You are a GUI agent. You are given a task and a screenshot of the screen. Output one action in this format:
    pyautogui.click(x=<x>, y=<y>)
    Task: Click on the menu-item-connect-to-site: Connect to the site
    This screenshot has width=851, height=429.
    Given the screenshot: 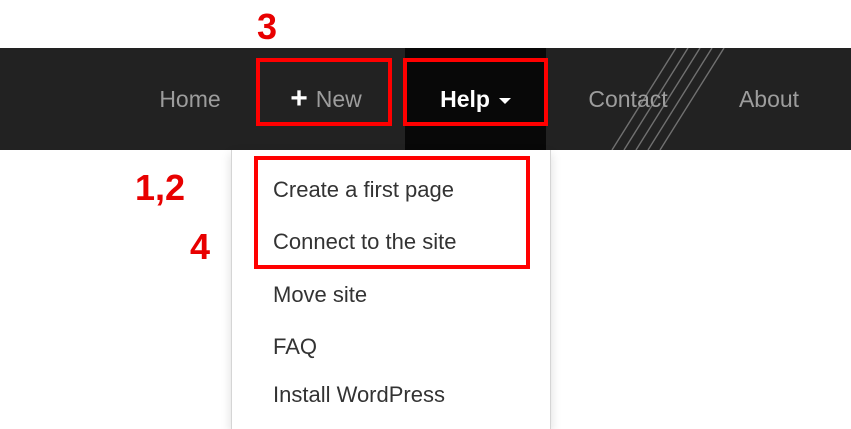 What is the action you would take?
    pyautogui.click(x=364, y=242)
    